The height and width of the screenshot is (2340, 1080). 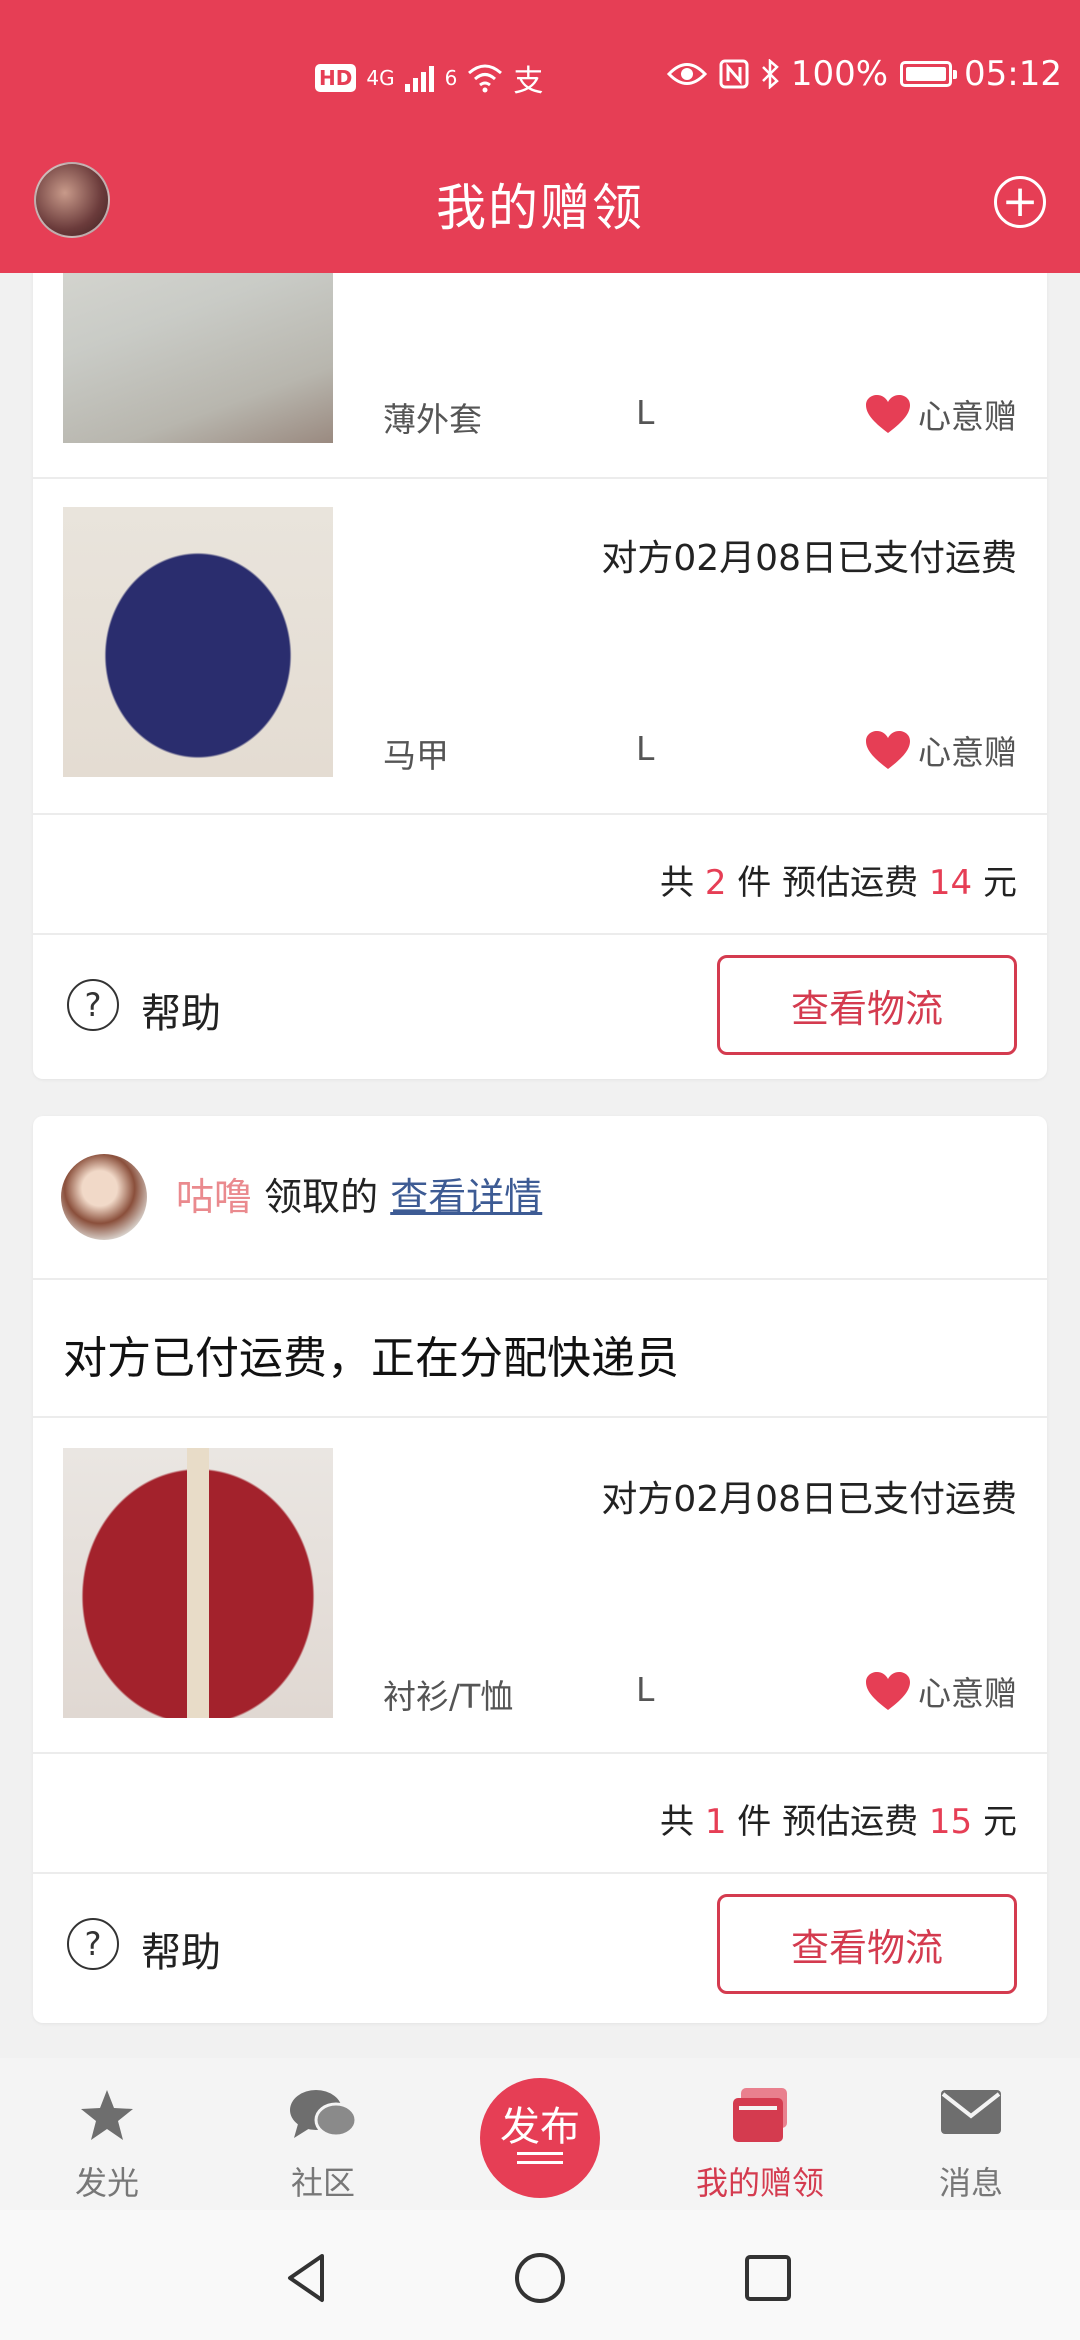 I want to click on tab-my-gifts: 我的赠领, so click(x=760, y=2134).